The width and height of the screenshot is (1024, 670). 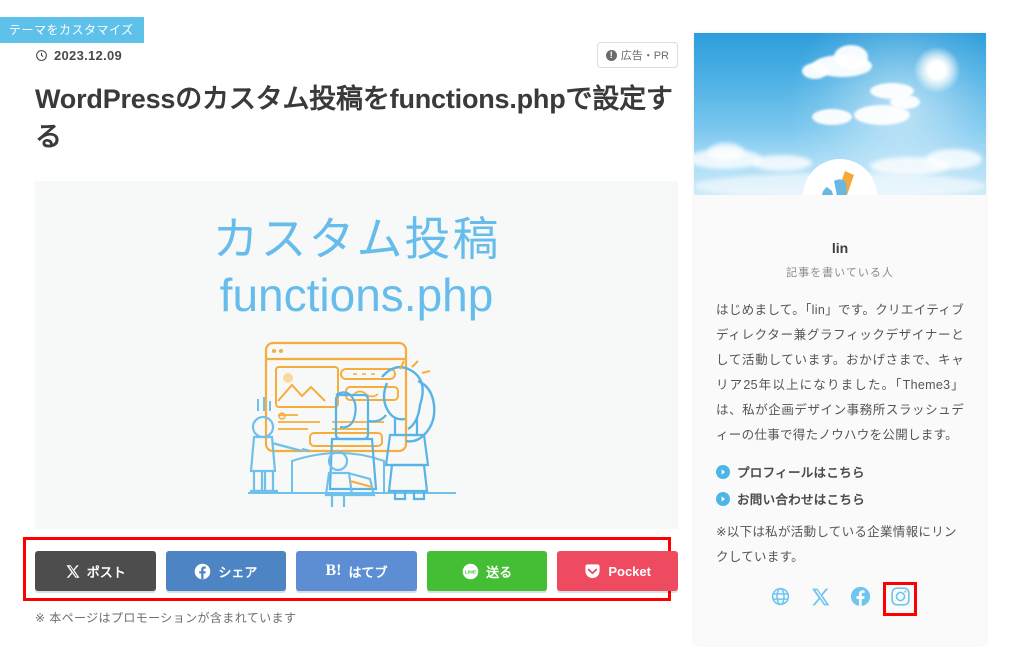 I want to click on svg-text: LINE, so click(x=471, y=572).